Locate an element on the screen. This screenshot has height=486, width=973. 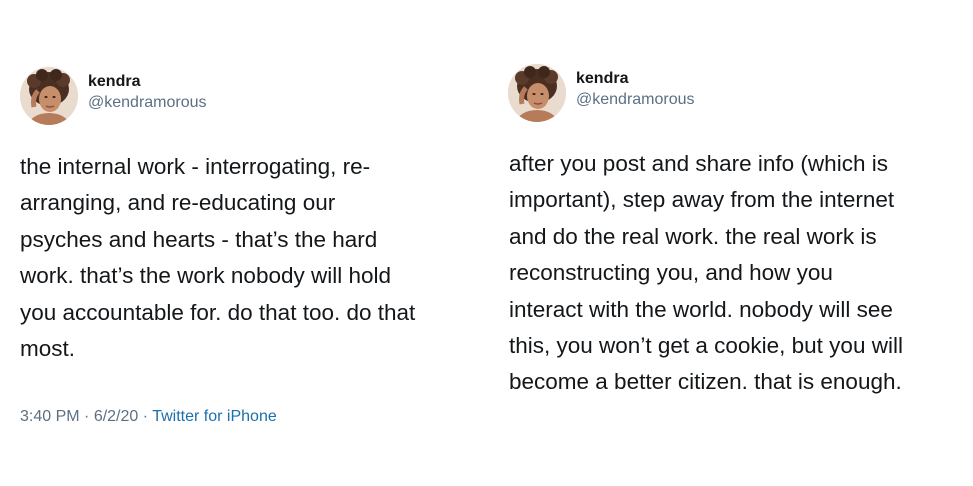
tweet-source-link: Twitter for iPhone is located at coordinates (214, 416).